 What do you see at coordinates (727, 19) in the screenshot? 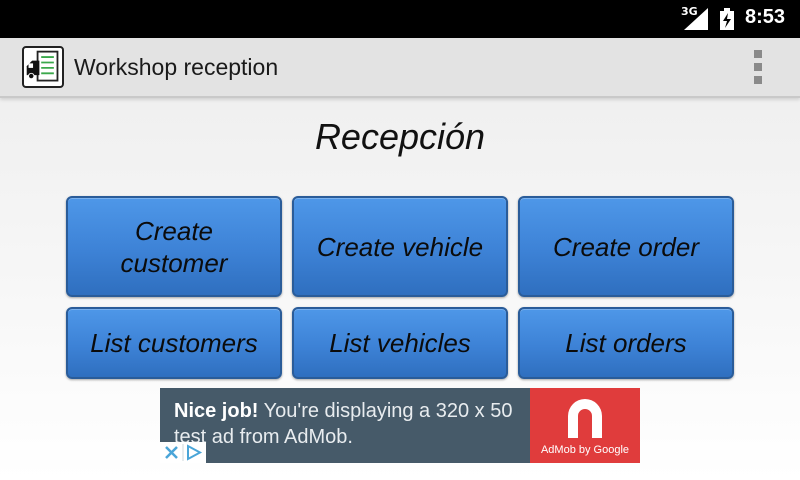
I see `battery-icon` at bounding box center [727, 19].